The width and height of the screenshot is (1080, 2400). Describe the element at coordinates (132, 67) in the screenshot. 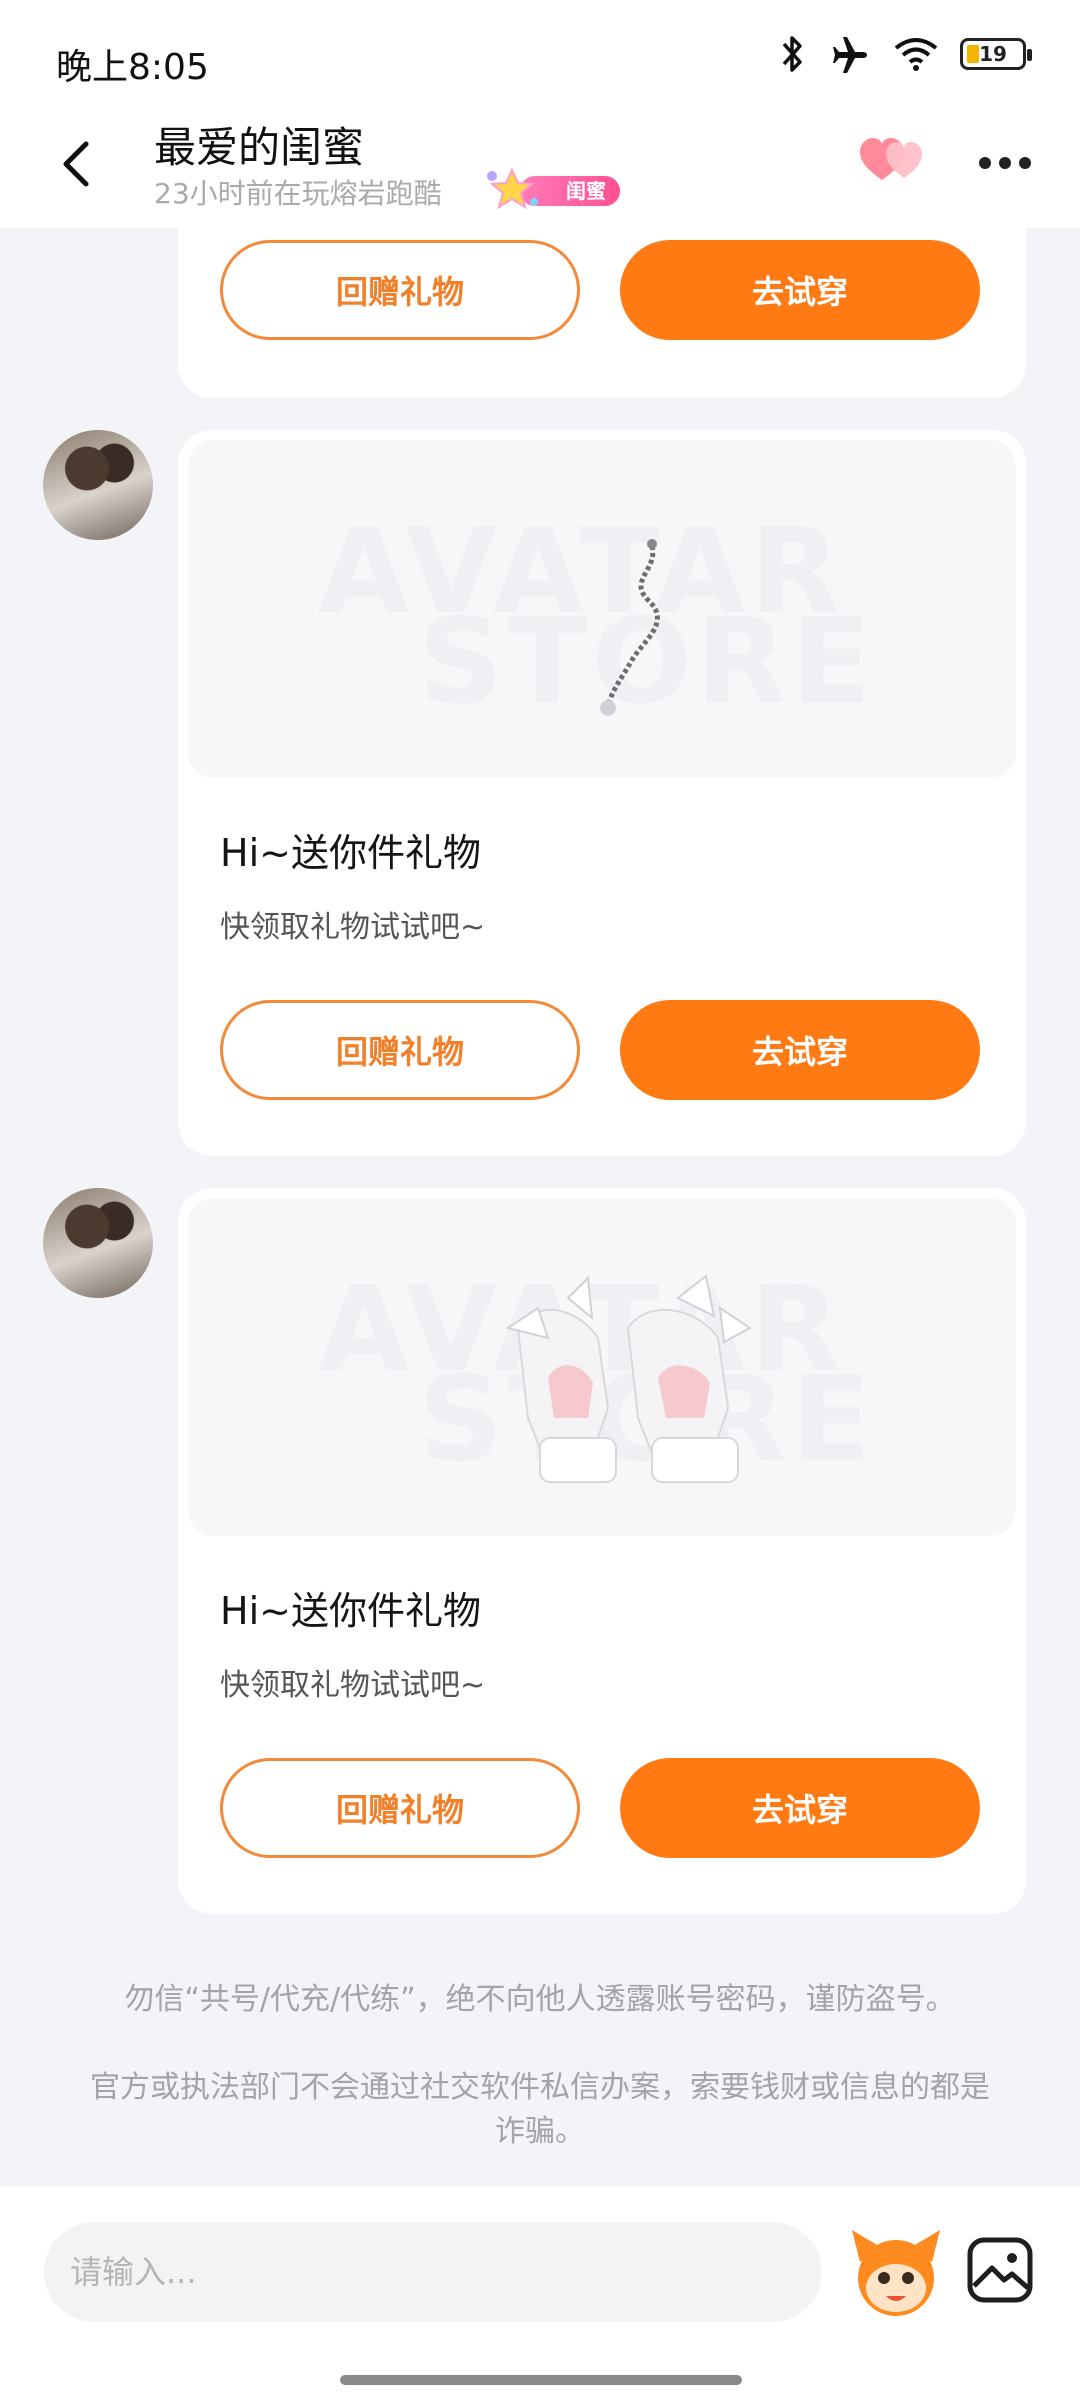

I see `status-time: 晚上8:05` at that location.